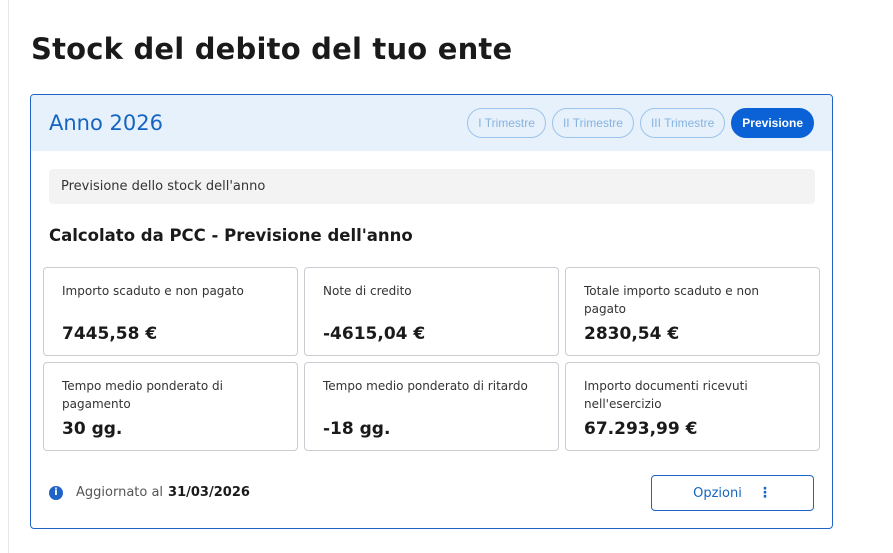 The height and width of the screenshot is (553, 893). Describe the element at coordinates (772, 123) in the screenshot. I see `tab-previsione: Previsione` at that location.